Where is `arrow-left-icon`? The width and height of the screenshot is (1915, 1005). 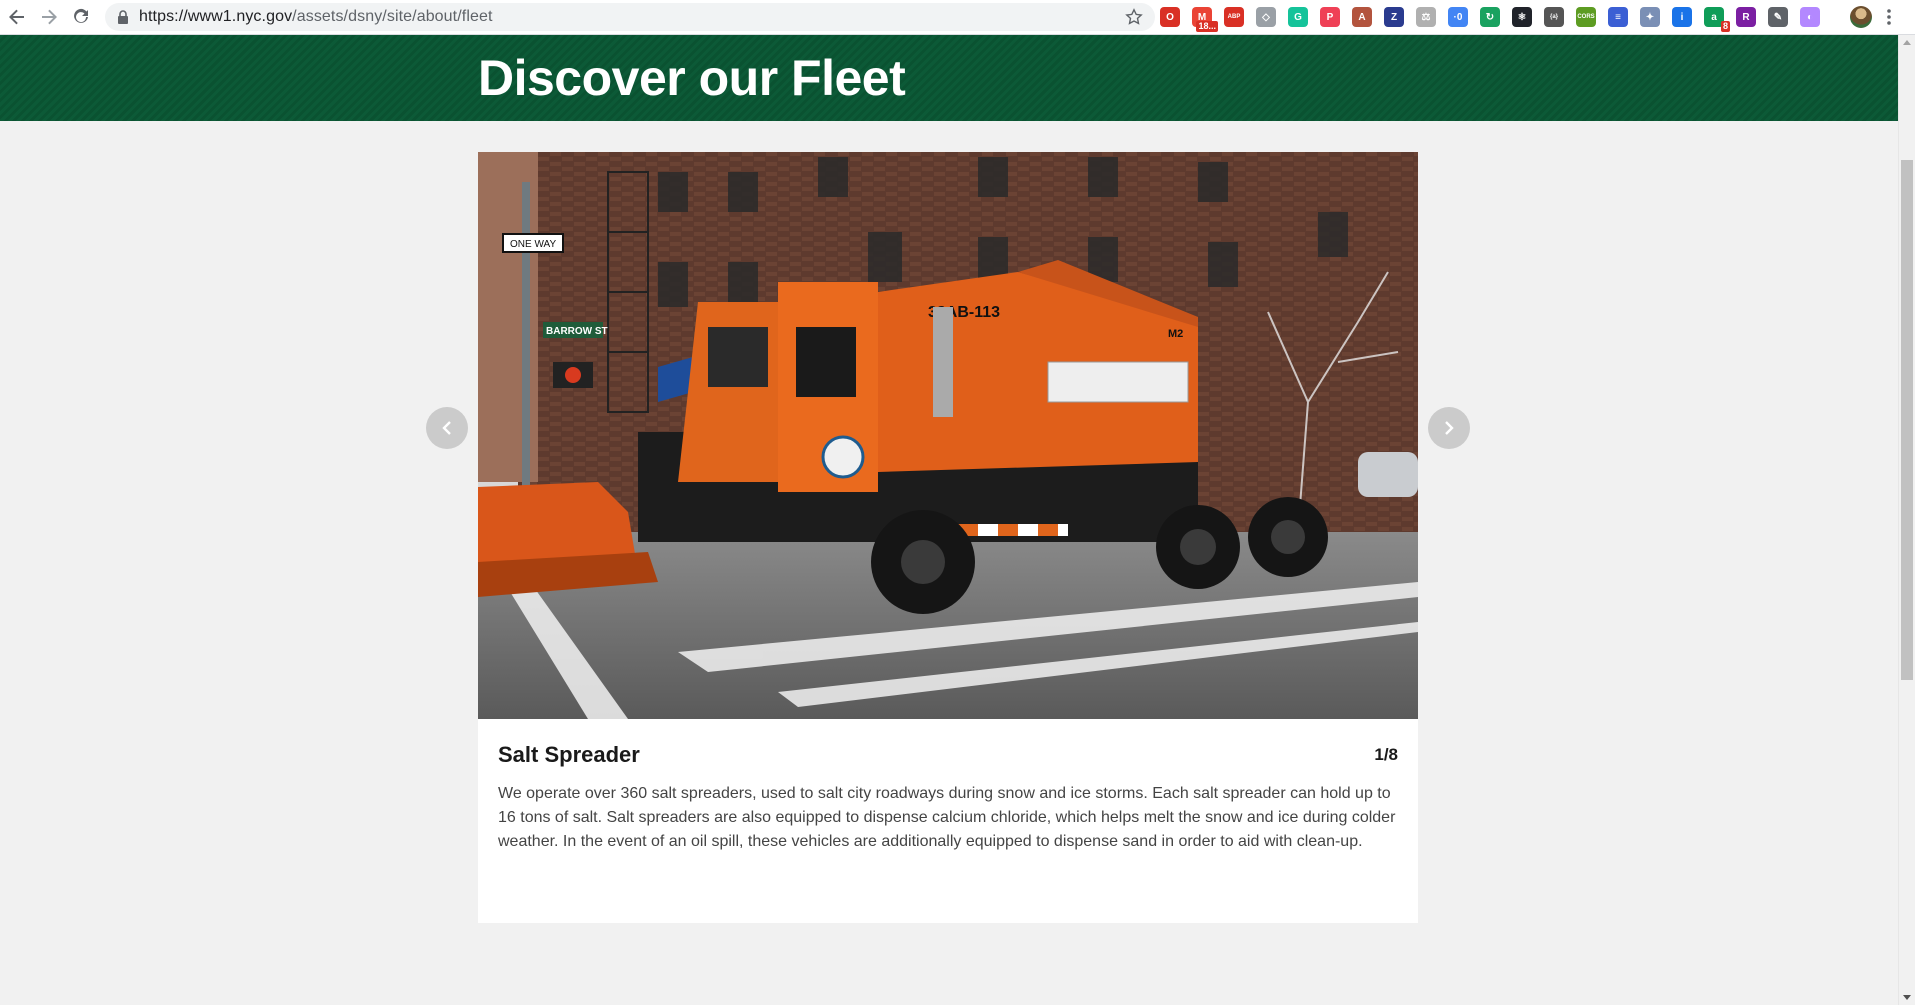 arrow-left-icon is located at coordinates (16, 17).